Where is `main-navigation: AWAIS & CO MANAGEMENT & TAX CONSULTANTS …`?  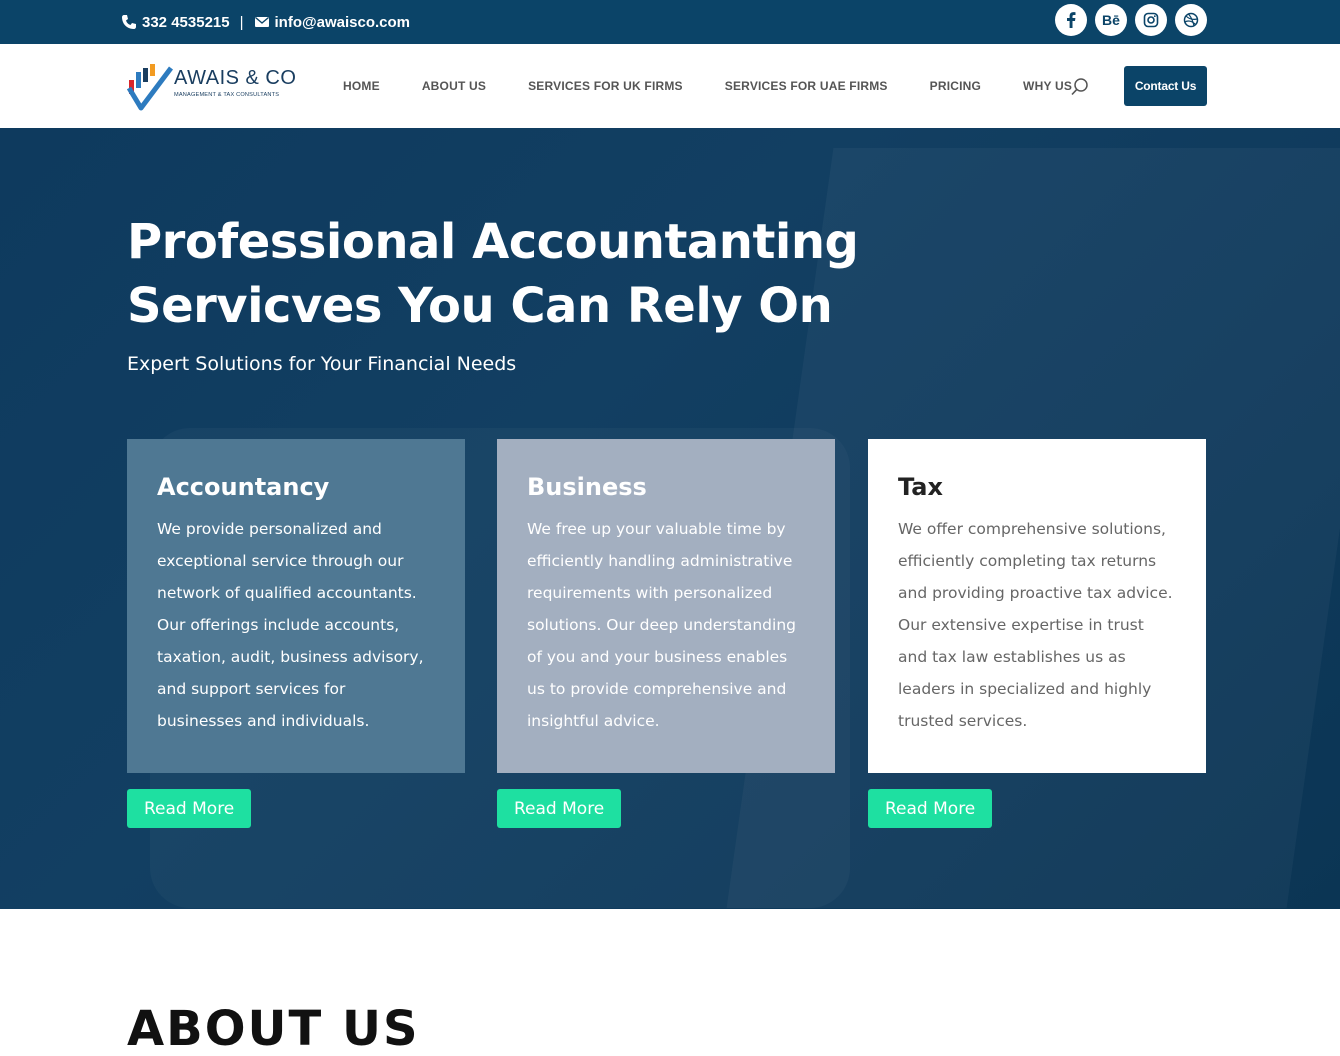
main-navigation: AWAIS & CO MANAGEMENT & TAX CONSULTANTS … is located at coordinates (670, 86).